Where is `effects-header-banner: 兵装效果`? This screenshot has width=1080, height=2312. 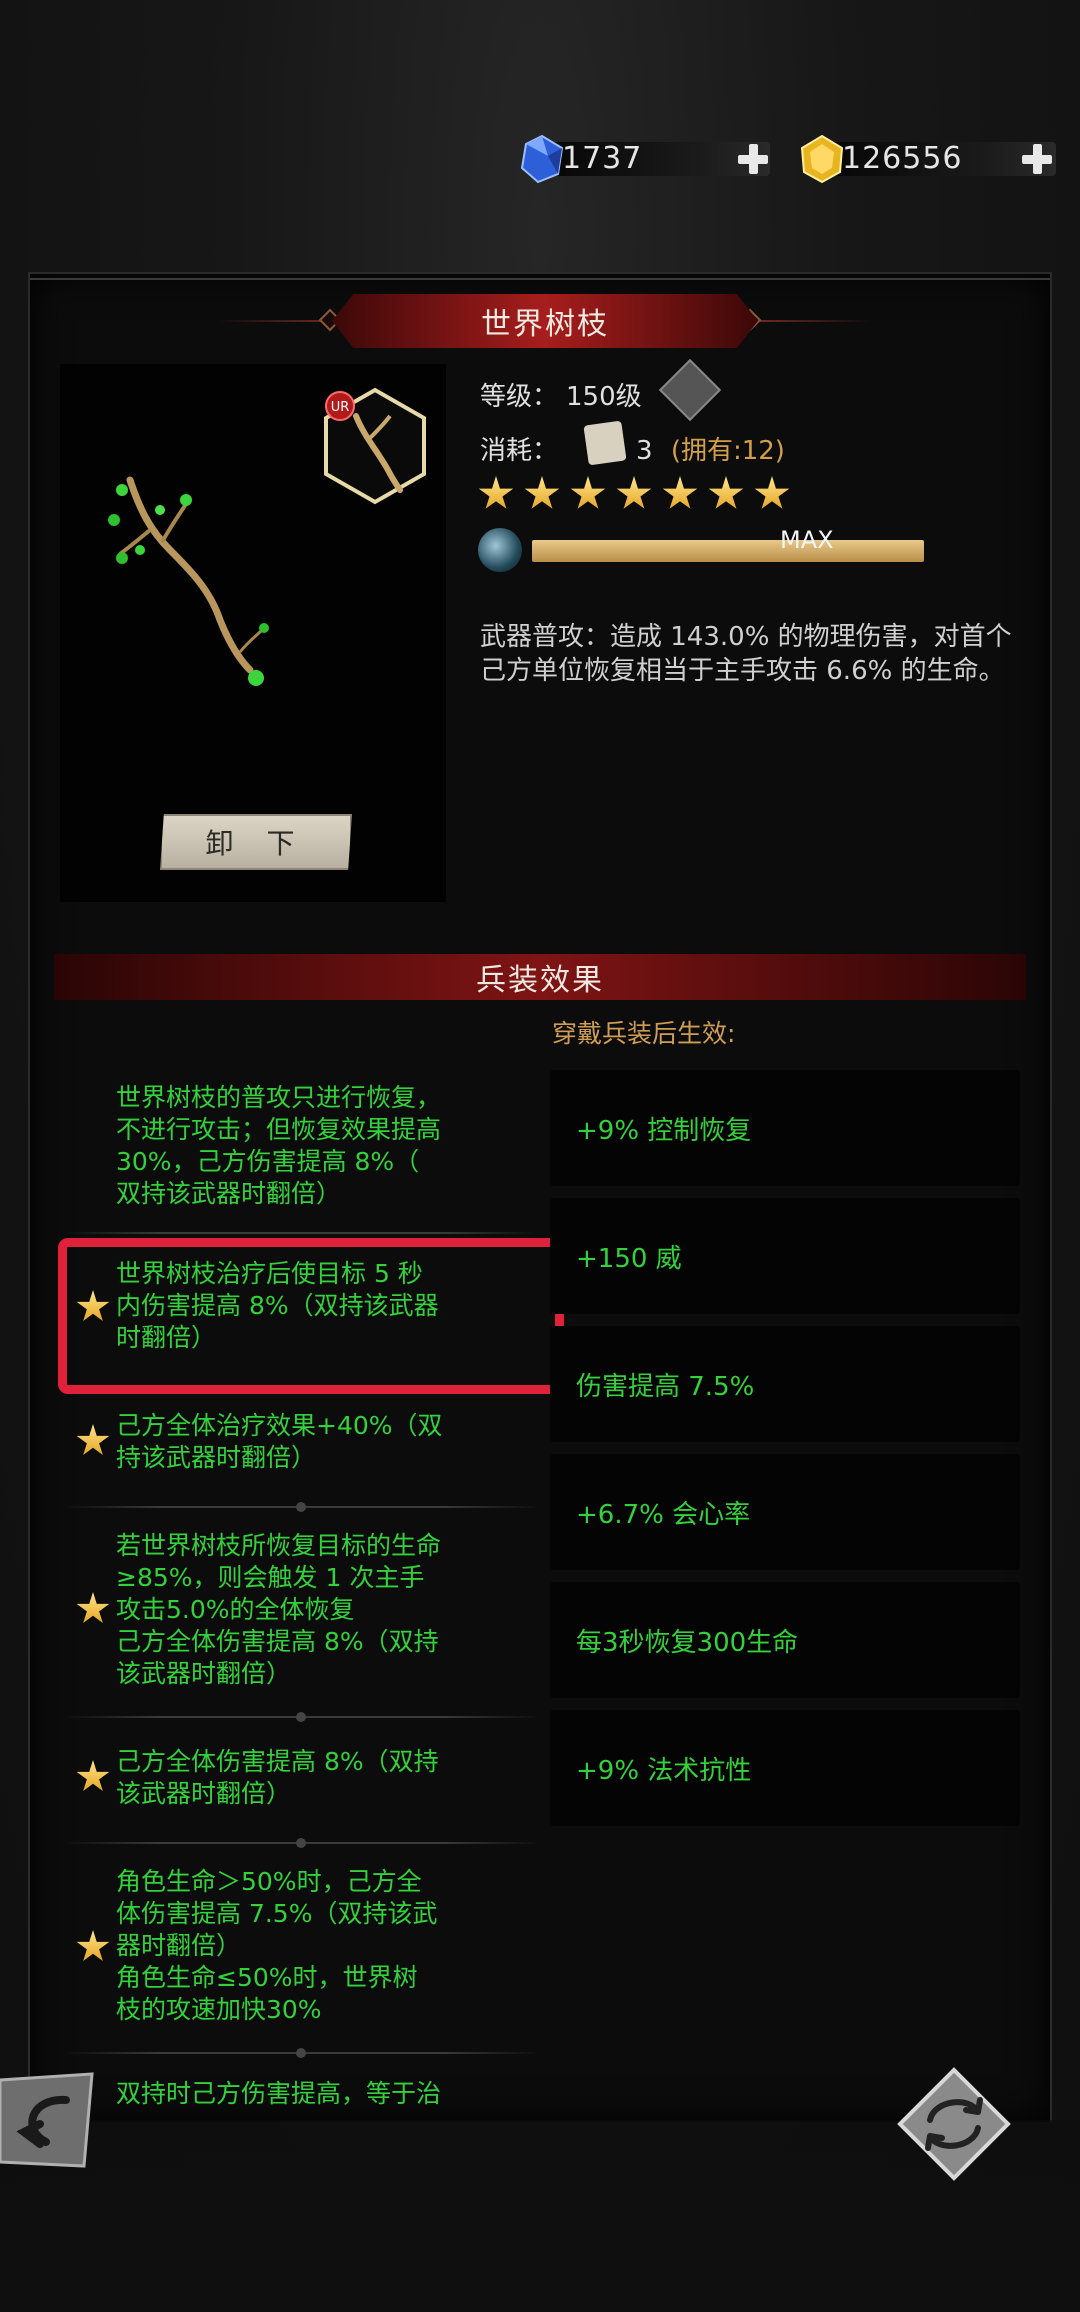
effects-header-banner: 兵装效果 is located at coordinates (540, 977).